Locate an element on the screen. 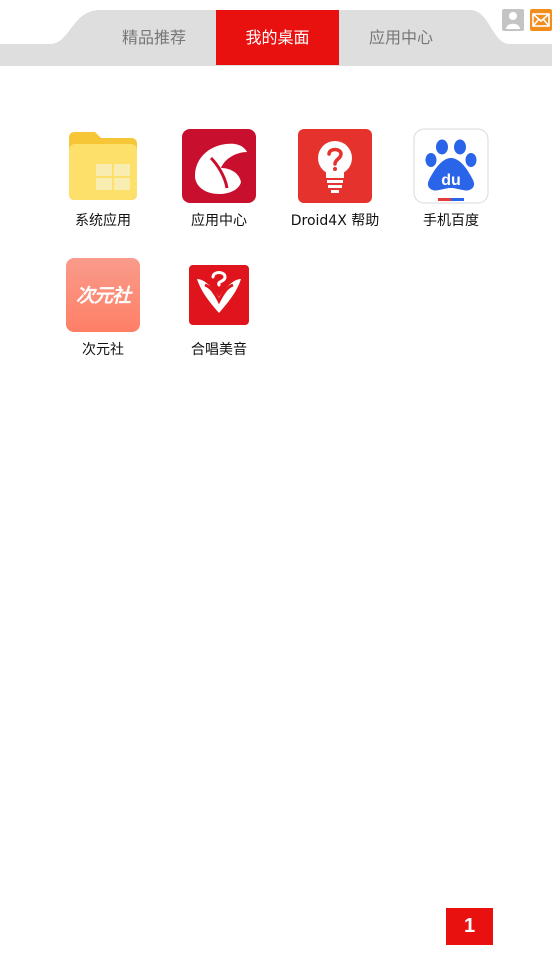 This screenshot has width=552, height=955. user-icon is located at coordinates (513, 20).